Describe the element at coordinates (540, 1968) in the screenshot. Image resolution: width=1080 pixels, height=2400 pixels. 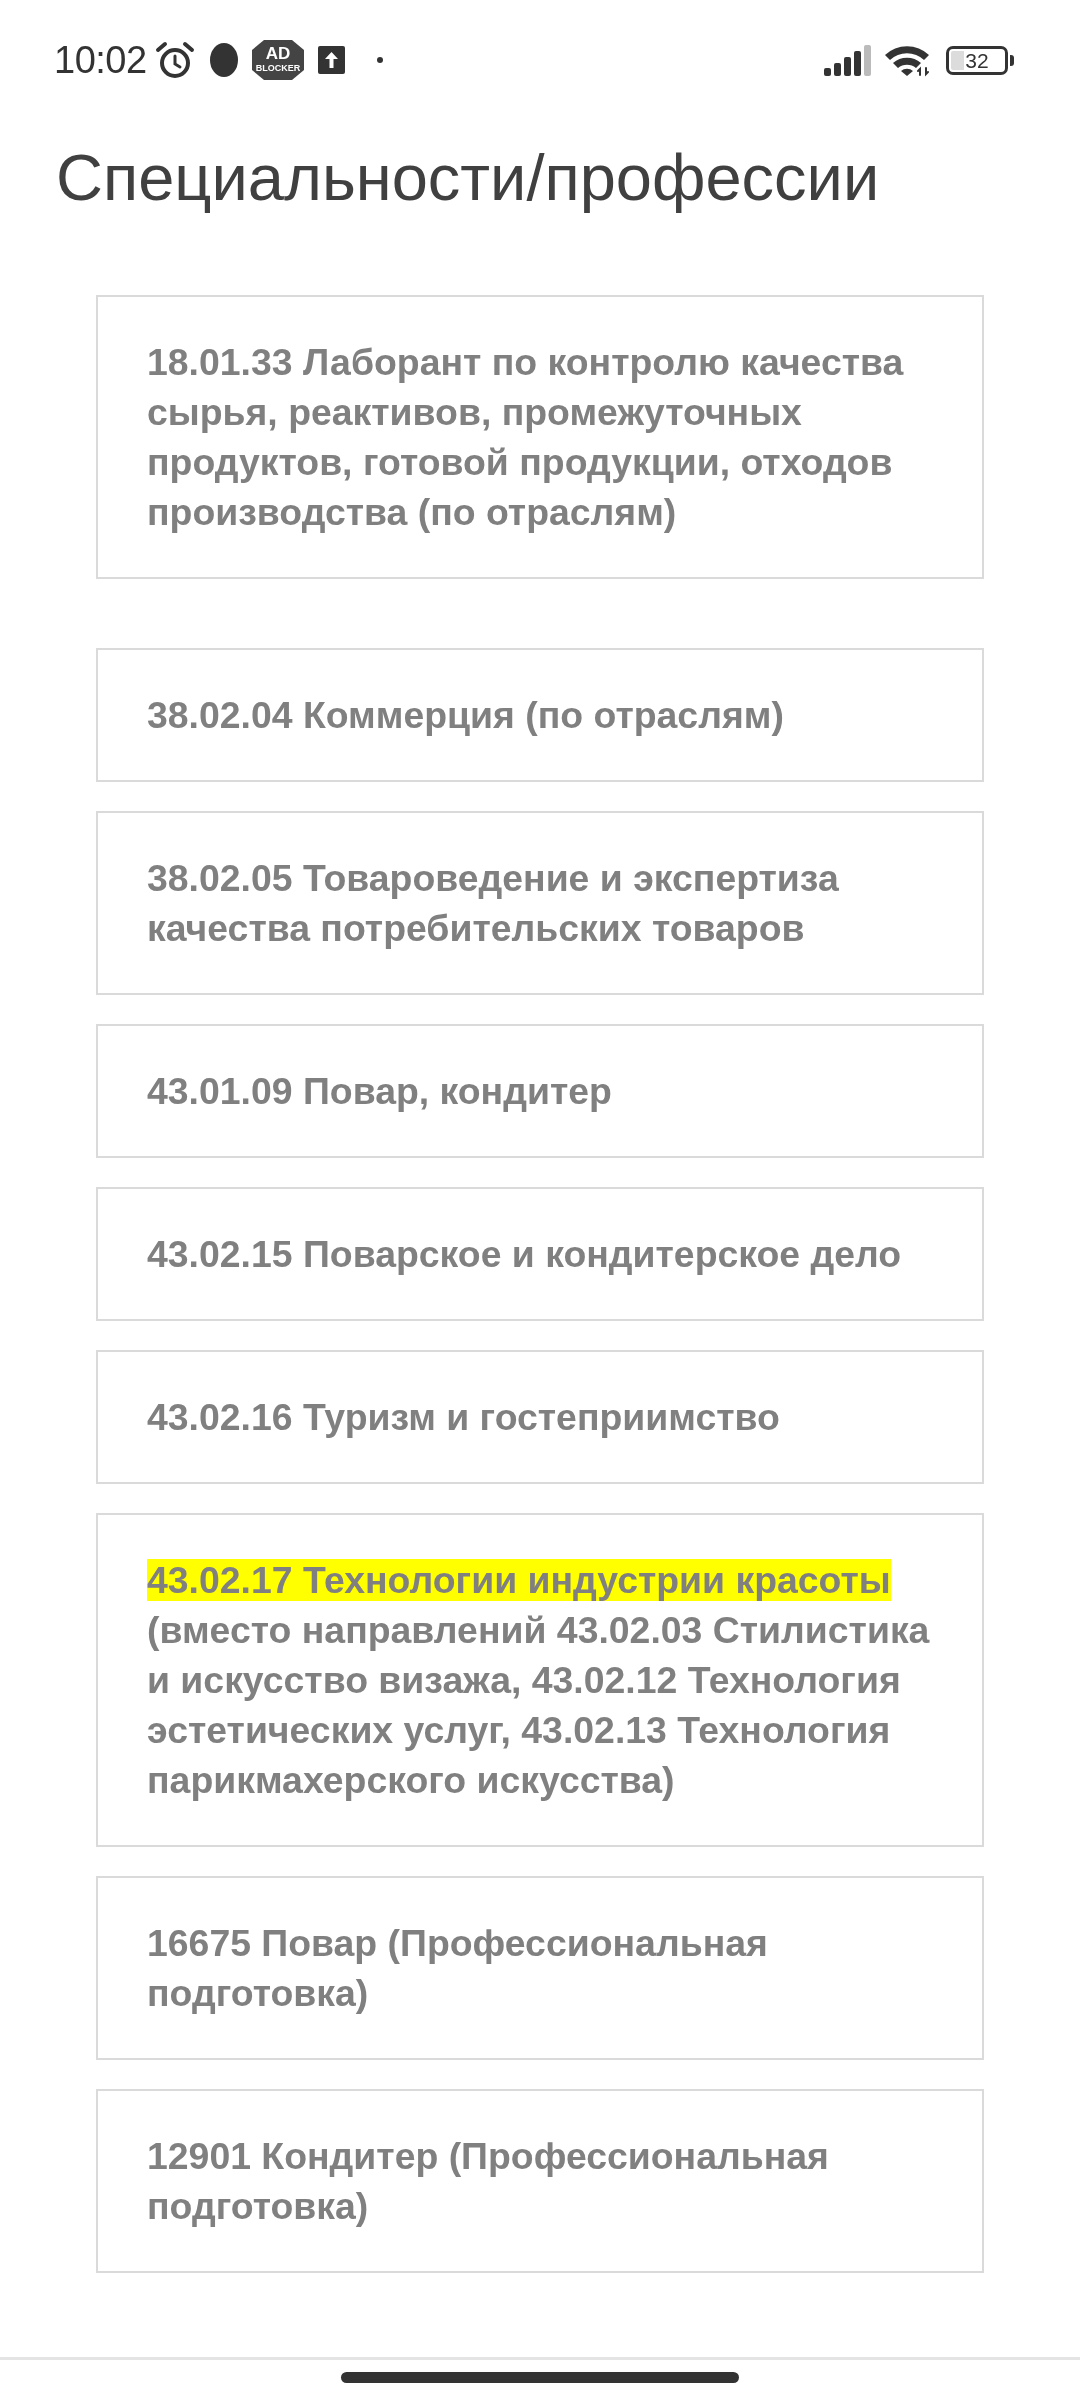
I see `specialty-item: 16675 Повар (Профессиональная подготовка)` at that location.